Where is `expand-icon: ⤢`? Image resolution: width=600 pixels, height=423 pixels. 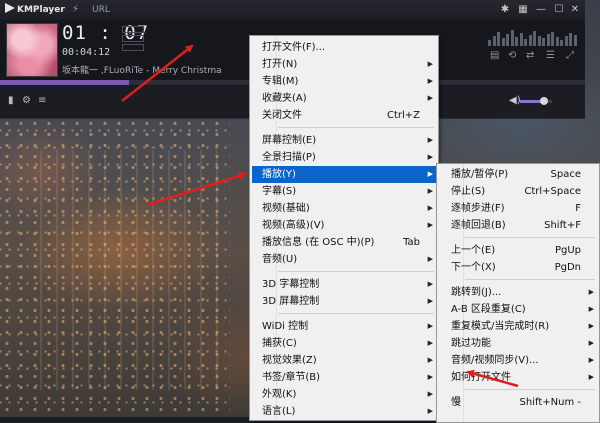 expand-icon: ⤢ is located at coordinates (570, 55).